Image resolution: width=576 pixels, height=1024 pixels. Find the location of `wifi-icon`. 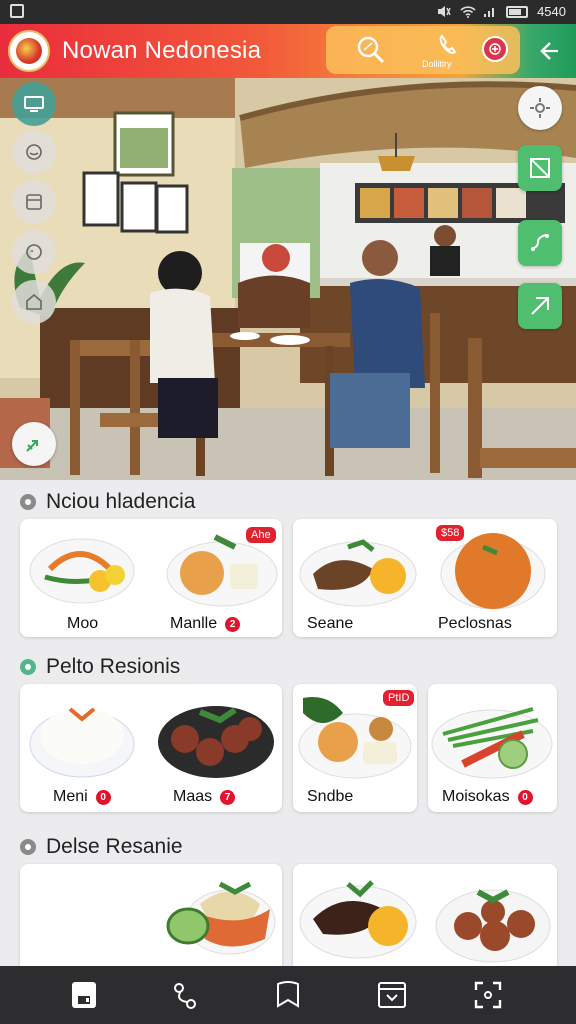

wifi-icon is located at coordinates (468, 11).